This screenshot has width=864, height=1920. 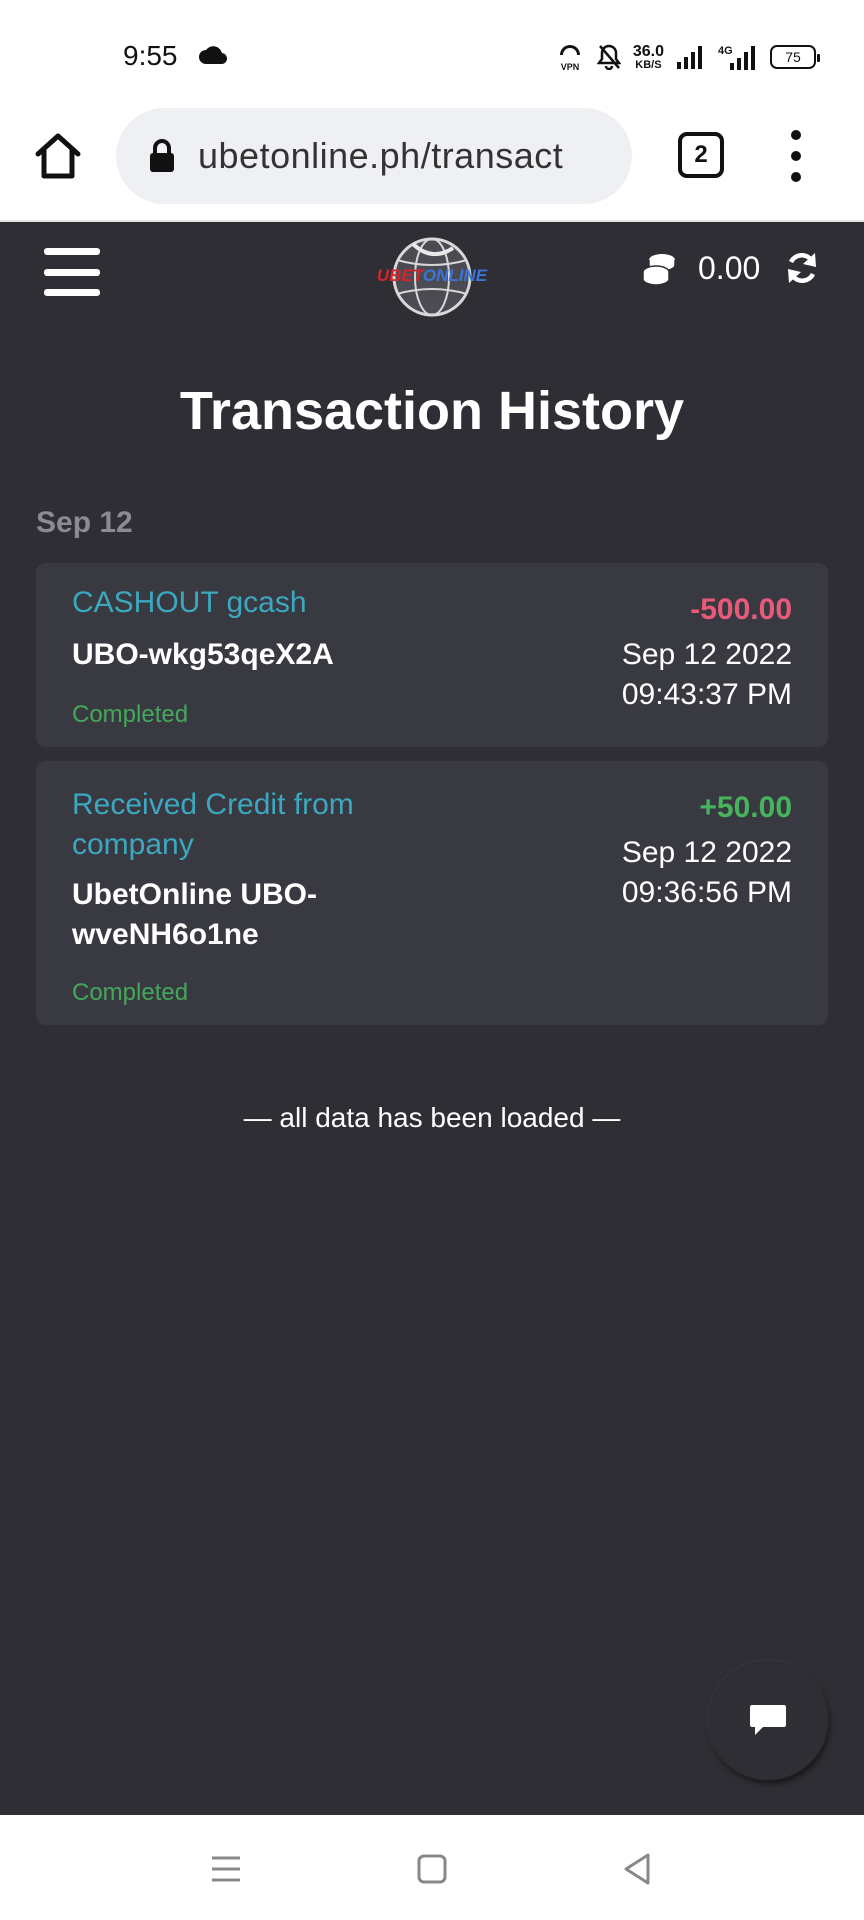 What do you see at coordinates (608, 57) in the screenshot?
I see `bell-off-icon` at bounding box center [608, 57].